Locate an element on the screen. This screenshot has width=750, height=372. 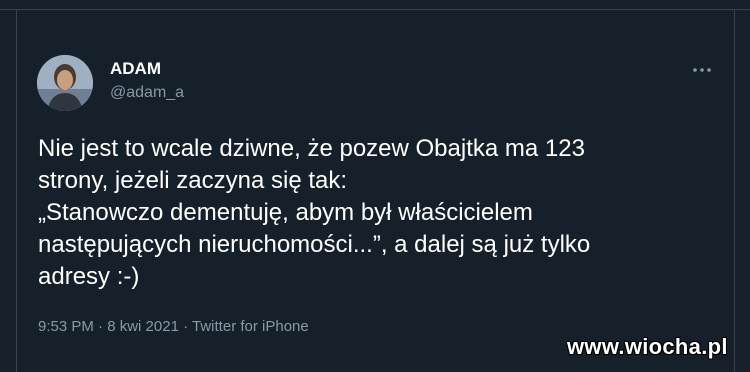
more-horizontal-icon is located at coordinates (702, 67).